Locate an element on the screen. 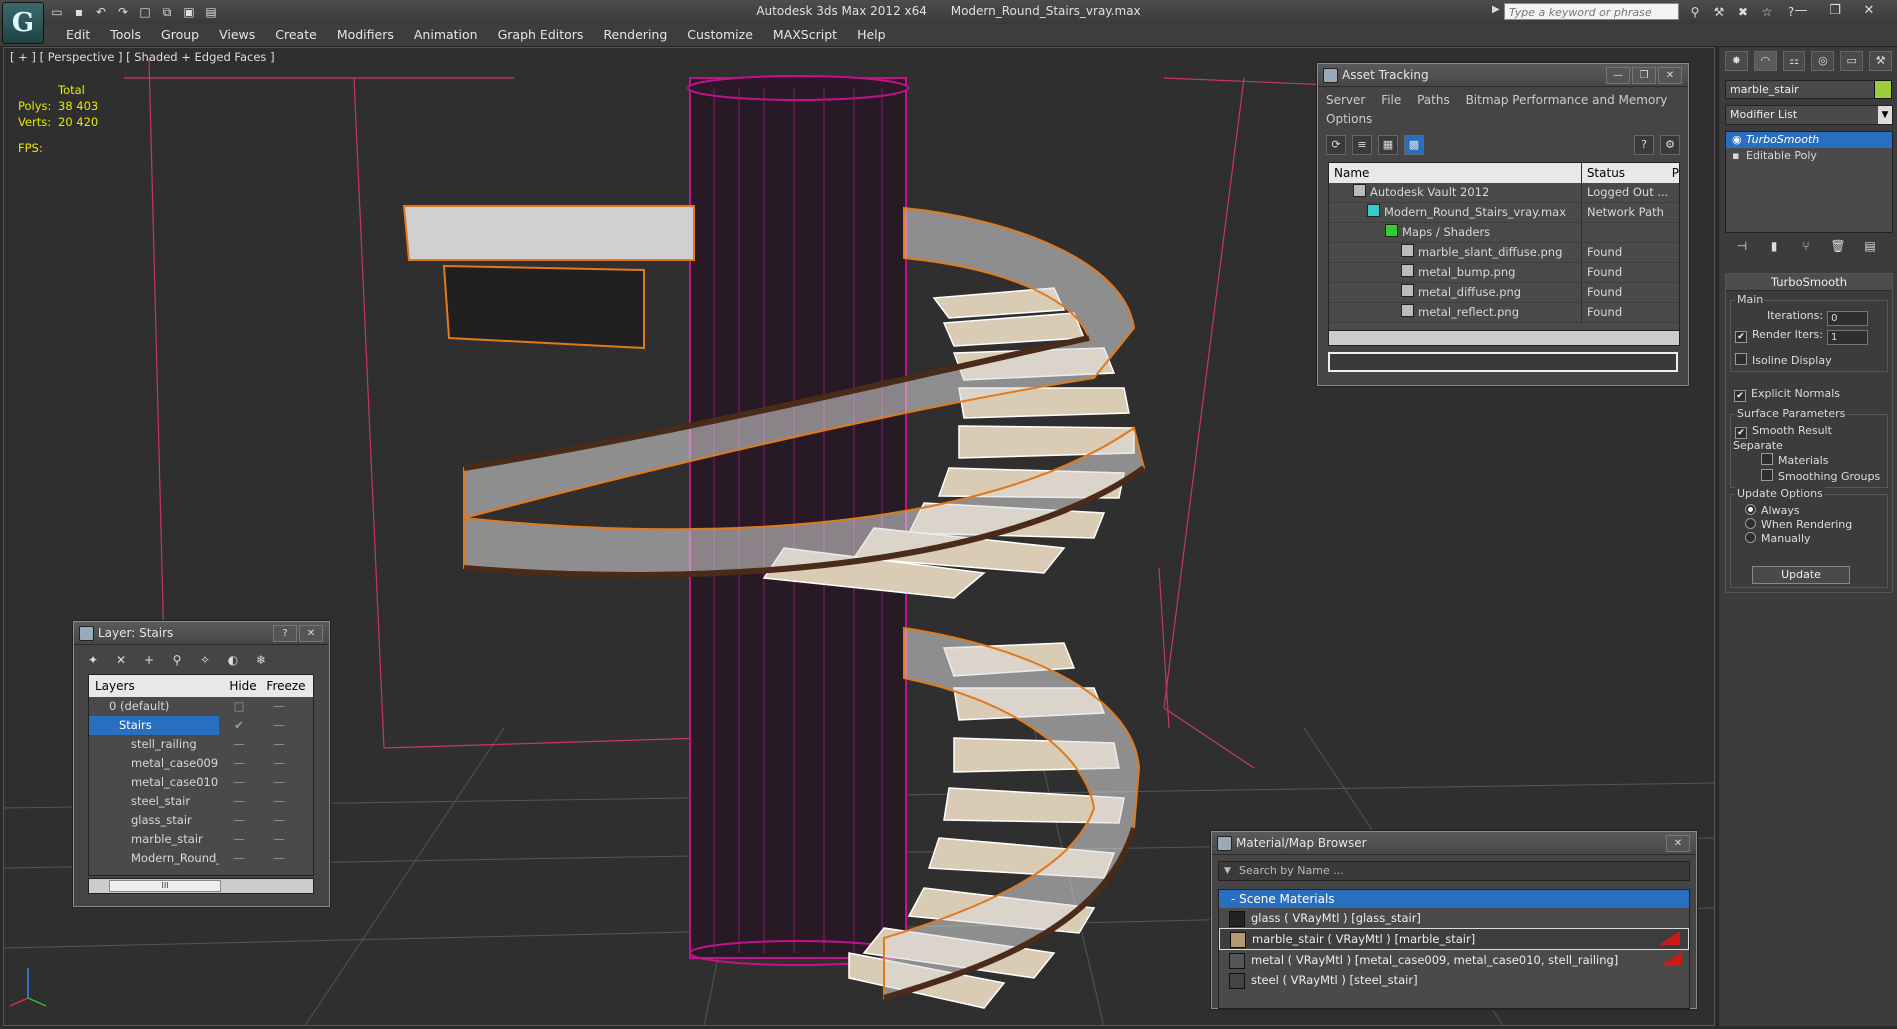  list-item: steel ( VRayMtl ) [steel_stair] is located at coordinates (1454, 980).